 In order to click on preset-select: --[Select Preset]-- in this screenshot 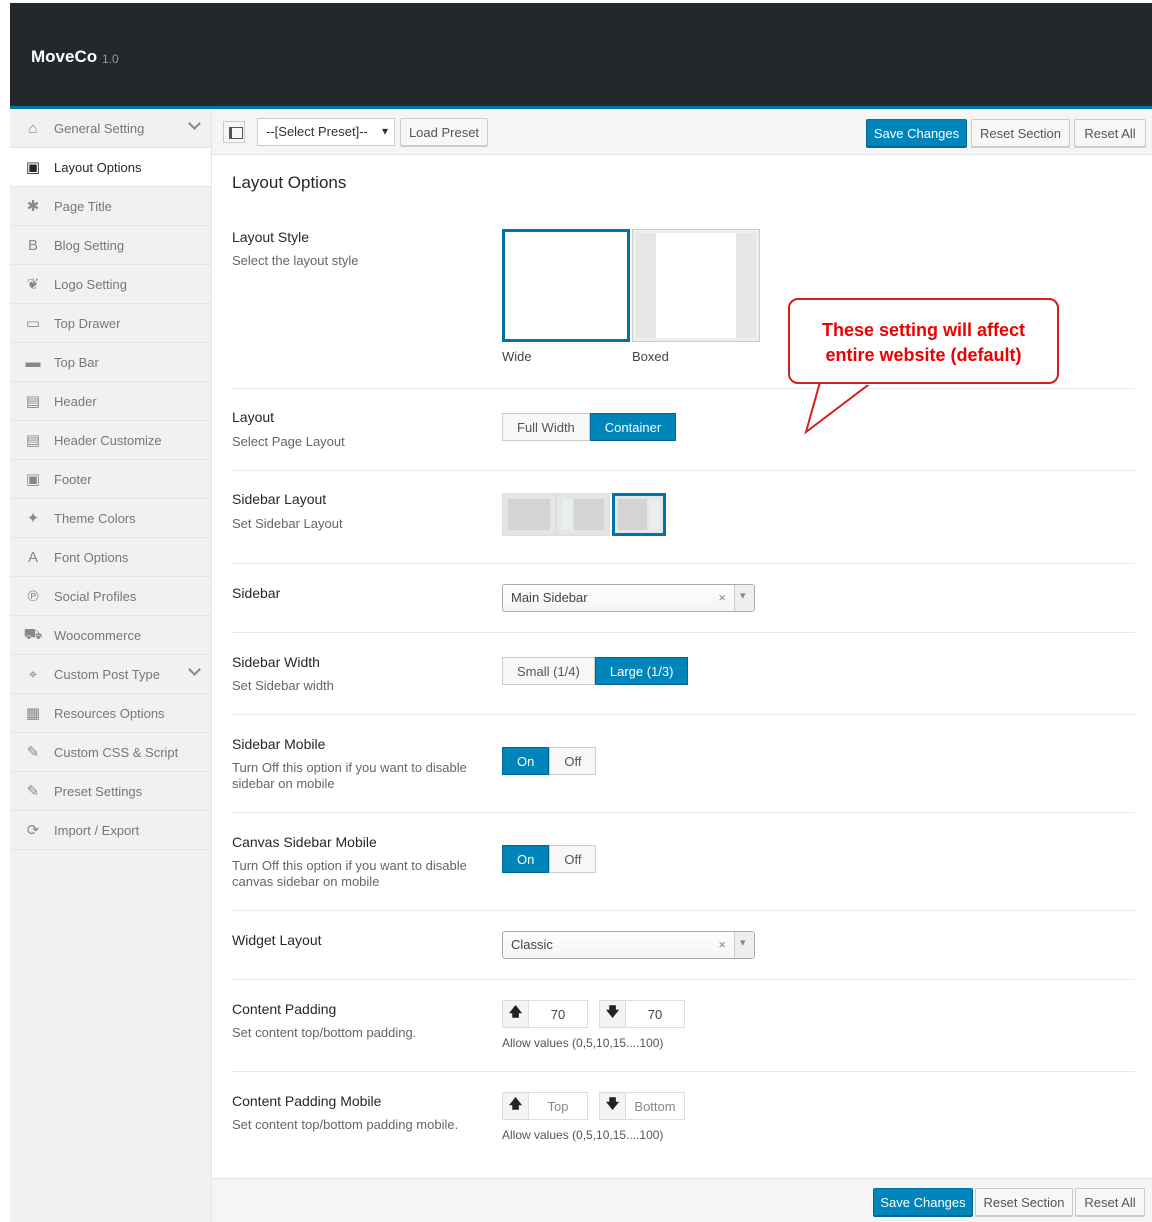, I will do `click(326, 132)`.